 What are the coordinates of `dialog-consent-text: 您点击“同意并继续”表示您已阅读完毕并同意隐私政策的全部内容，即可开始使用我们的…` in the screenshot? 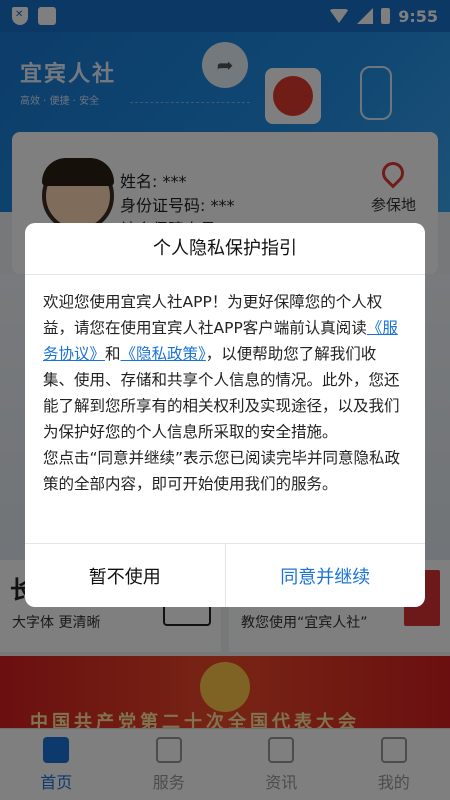 It's located at (222, 471).